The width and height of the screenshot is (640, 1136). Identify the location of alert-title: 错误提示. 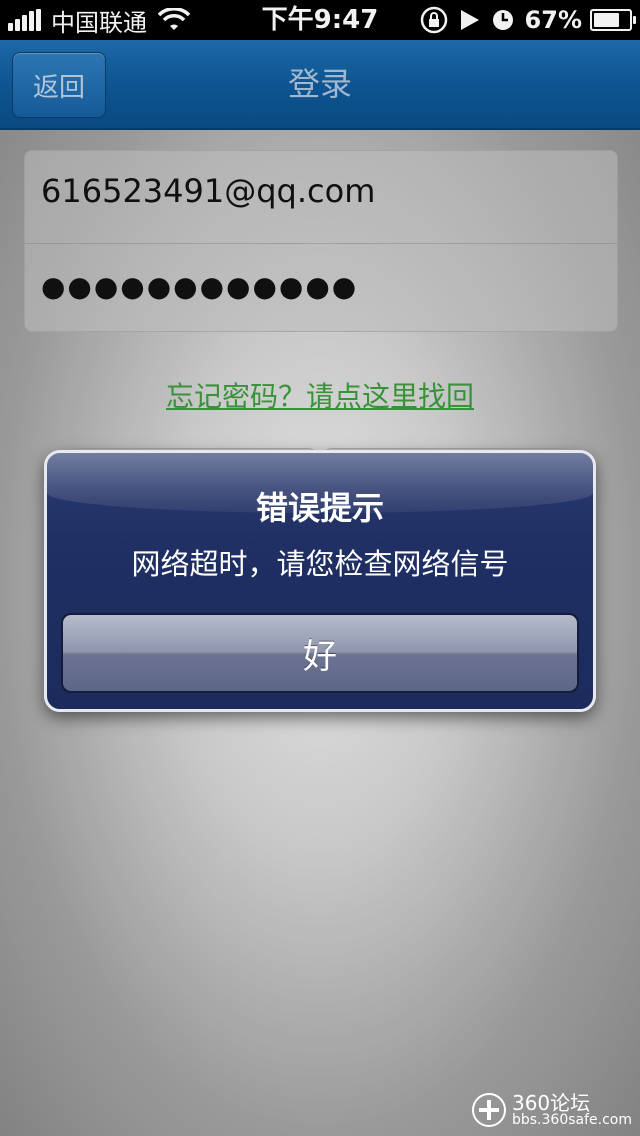
(319, 508).